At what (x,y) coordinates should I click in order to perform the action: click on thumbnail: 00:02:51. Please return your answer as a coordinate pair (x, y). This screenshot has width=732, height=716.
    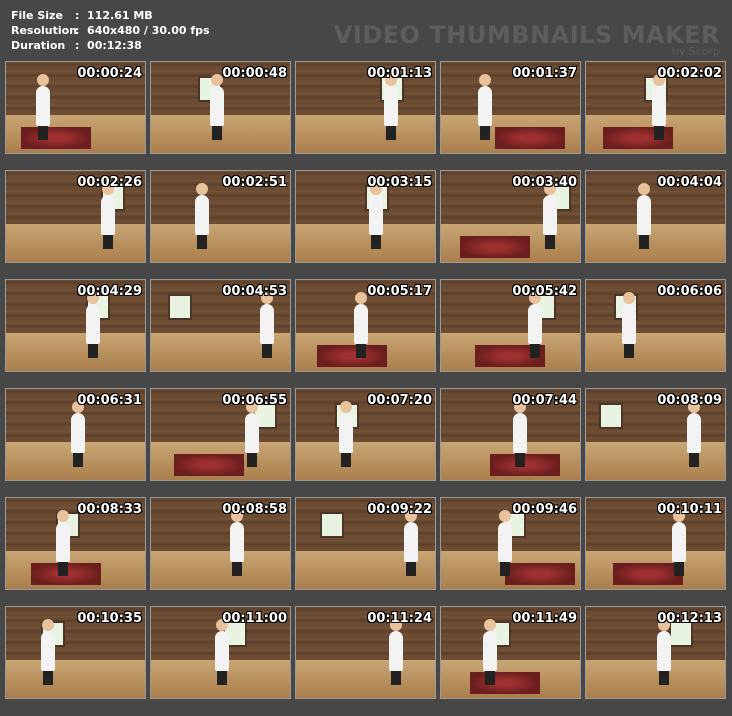
    Looking at the image, I should click on (220, 216).